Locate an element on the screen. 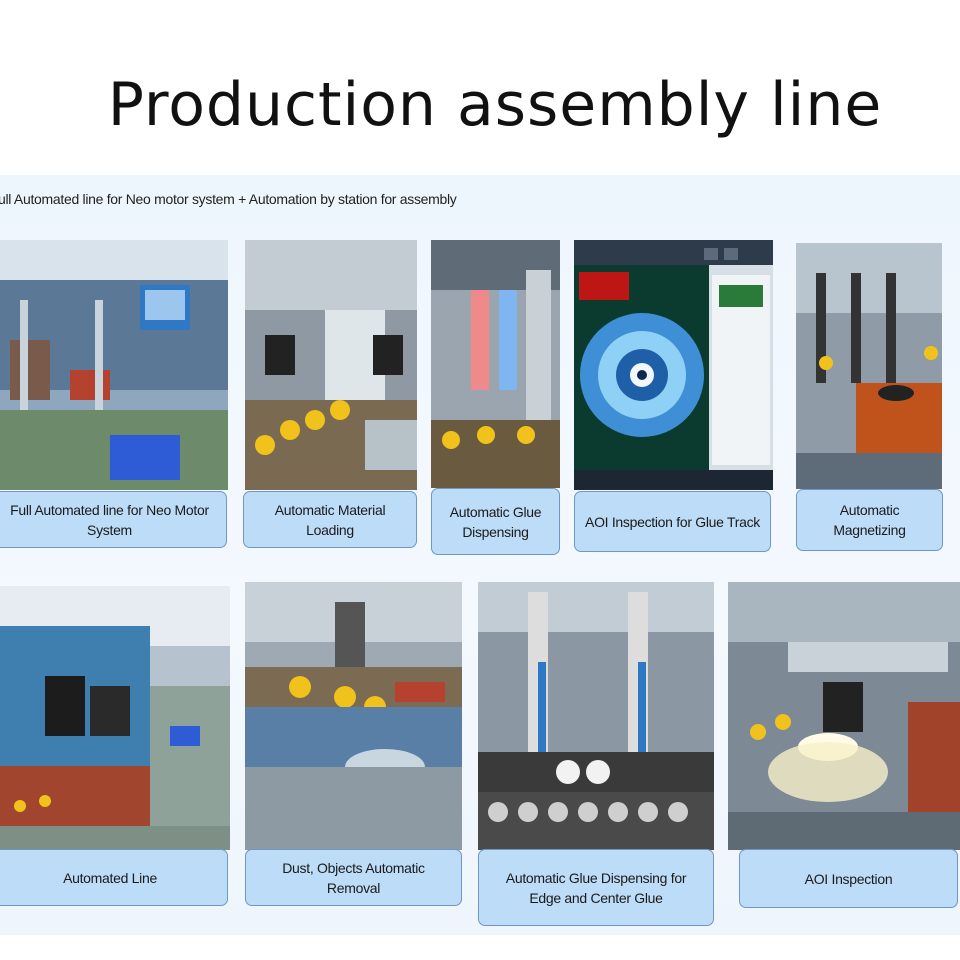 The width and height of the screenshot is (960, 960). caption-full-automated-line: Full Automated line for Neo Motor System is located at coordinates (113, 519).